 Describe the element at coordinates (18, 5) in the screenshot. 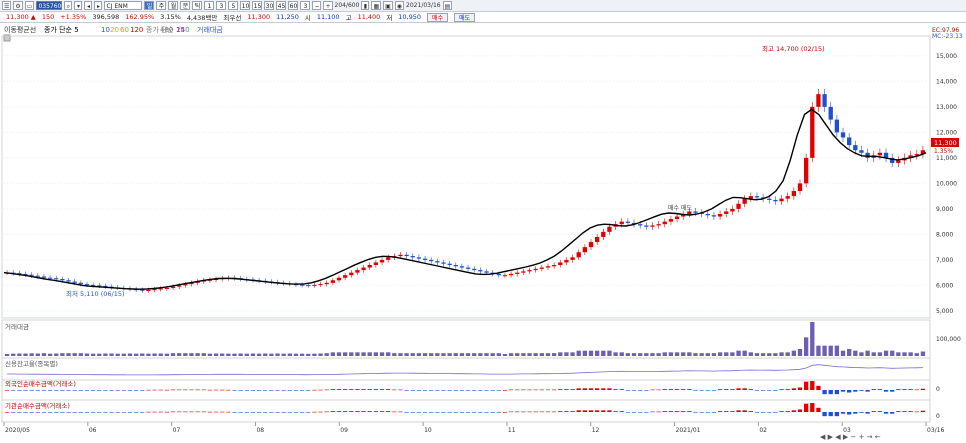

I see `setting-icon: ⚙` at that location.